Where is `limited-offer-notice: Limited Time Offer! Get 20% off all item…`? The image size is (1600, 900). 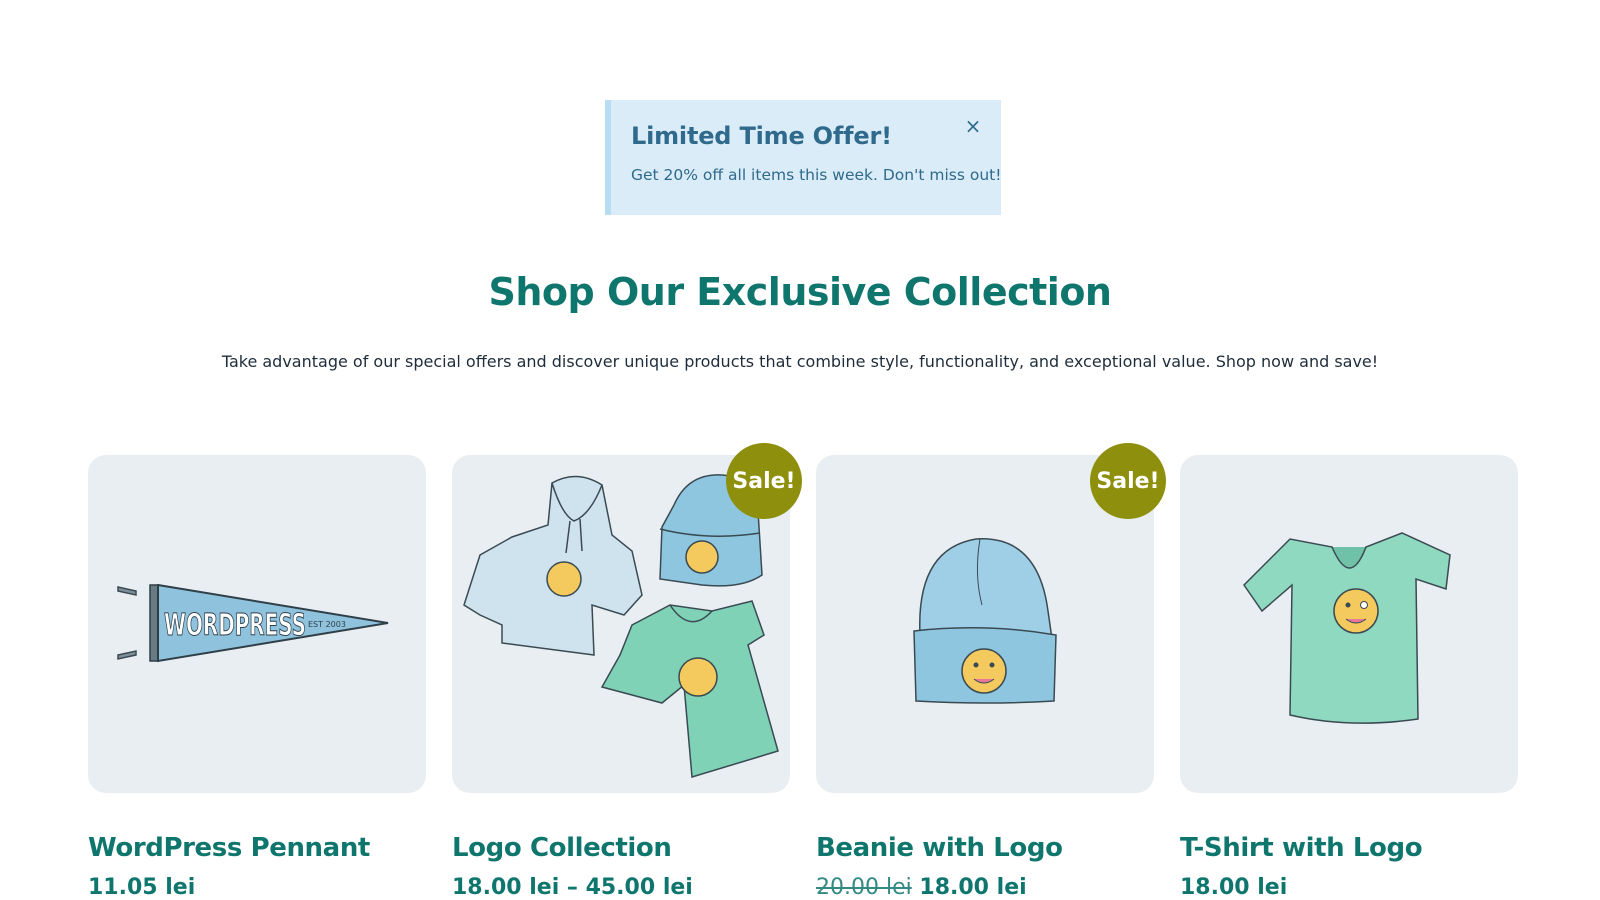 limited-offer-notice: Limited Time Offer! Get 20% off all item… is located at coordinates (803, 157).